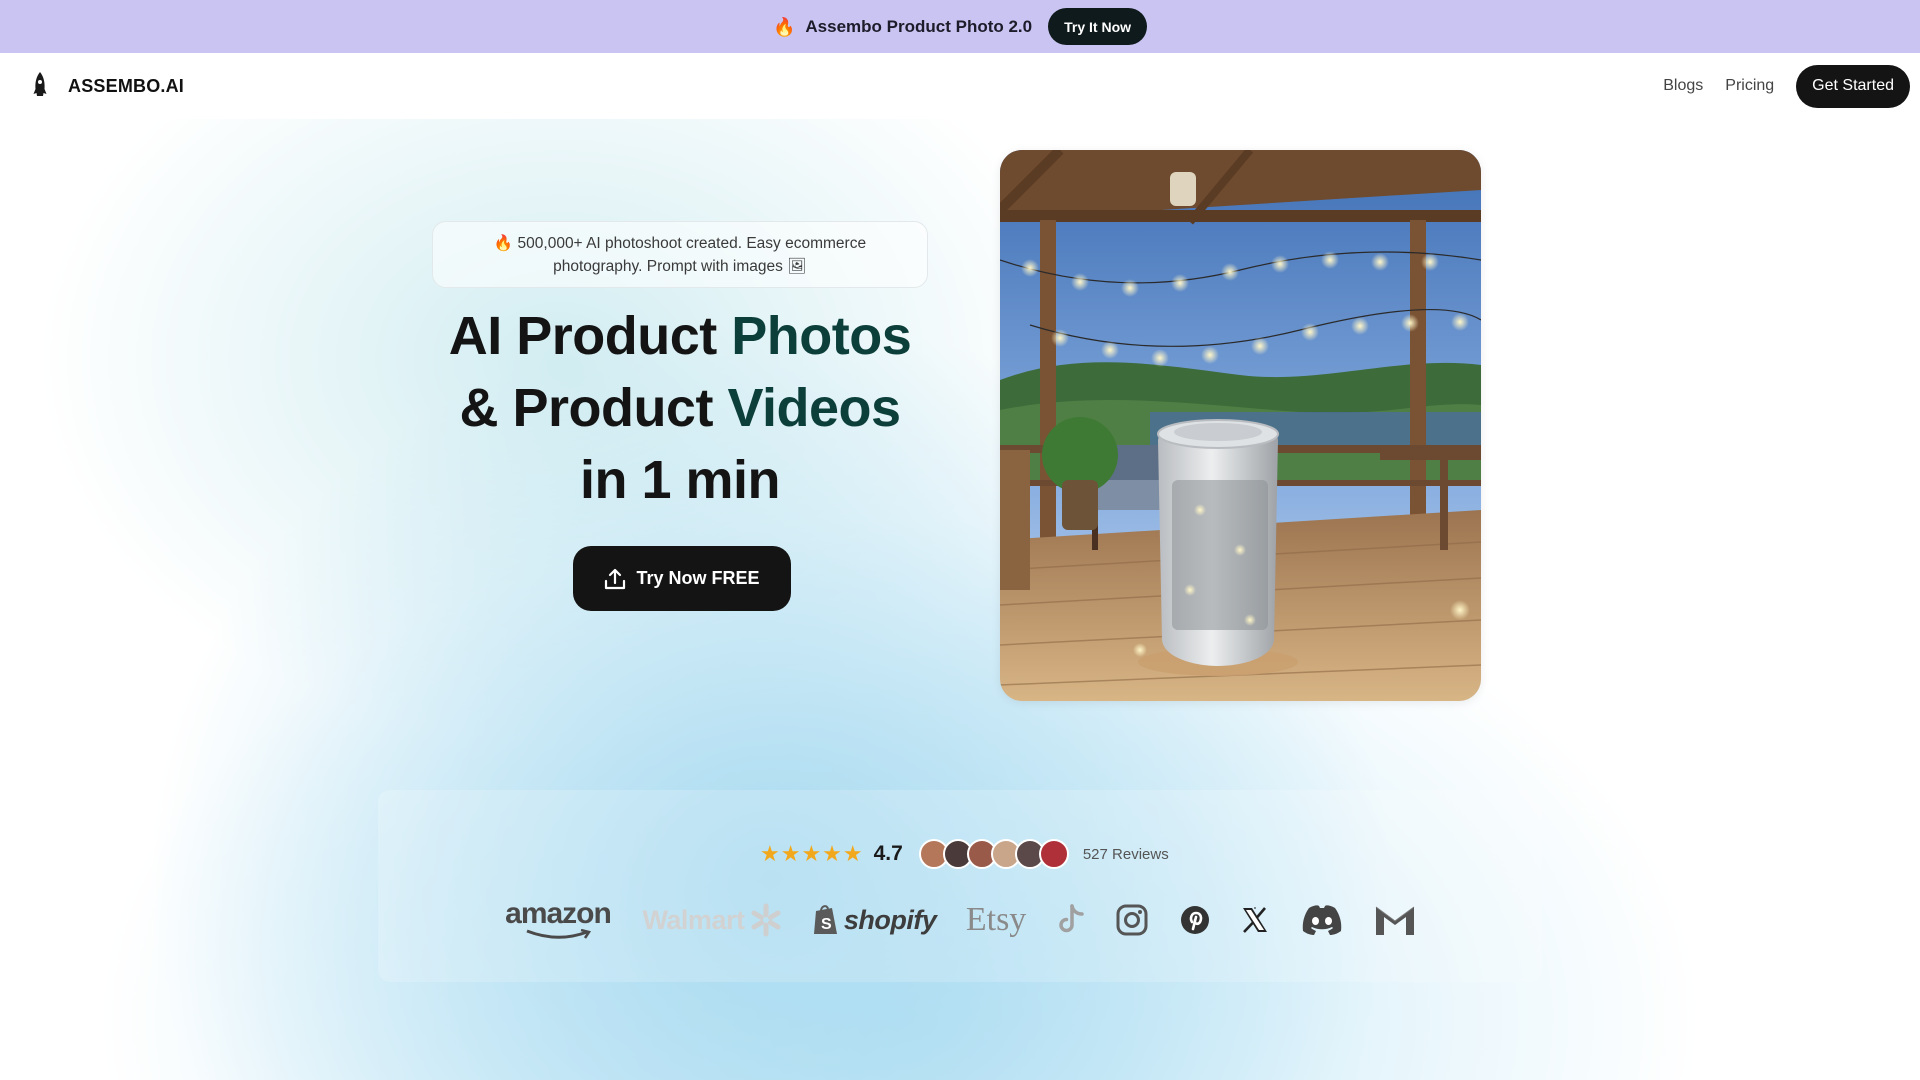 This screenshot has height=1080, width=1920. Describe the element at coordinates (593, 408) in the screenshot. I see `headline-part2: & Product` at that location.